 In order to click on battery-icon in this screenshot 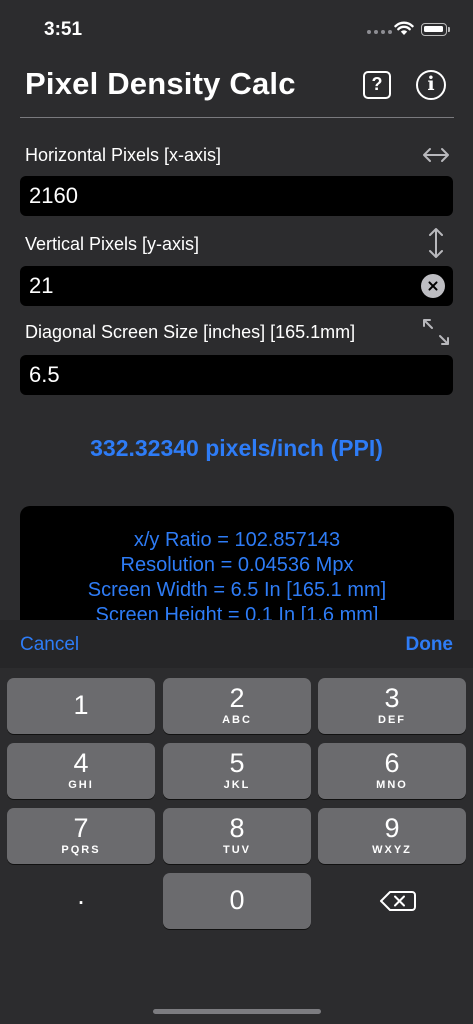, I will do `click(435, 29)`.